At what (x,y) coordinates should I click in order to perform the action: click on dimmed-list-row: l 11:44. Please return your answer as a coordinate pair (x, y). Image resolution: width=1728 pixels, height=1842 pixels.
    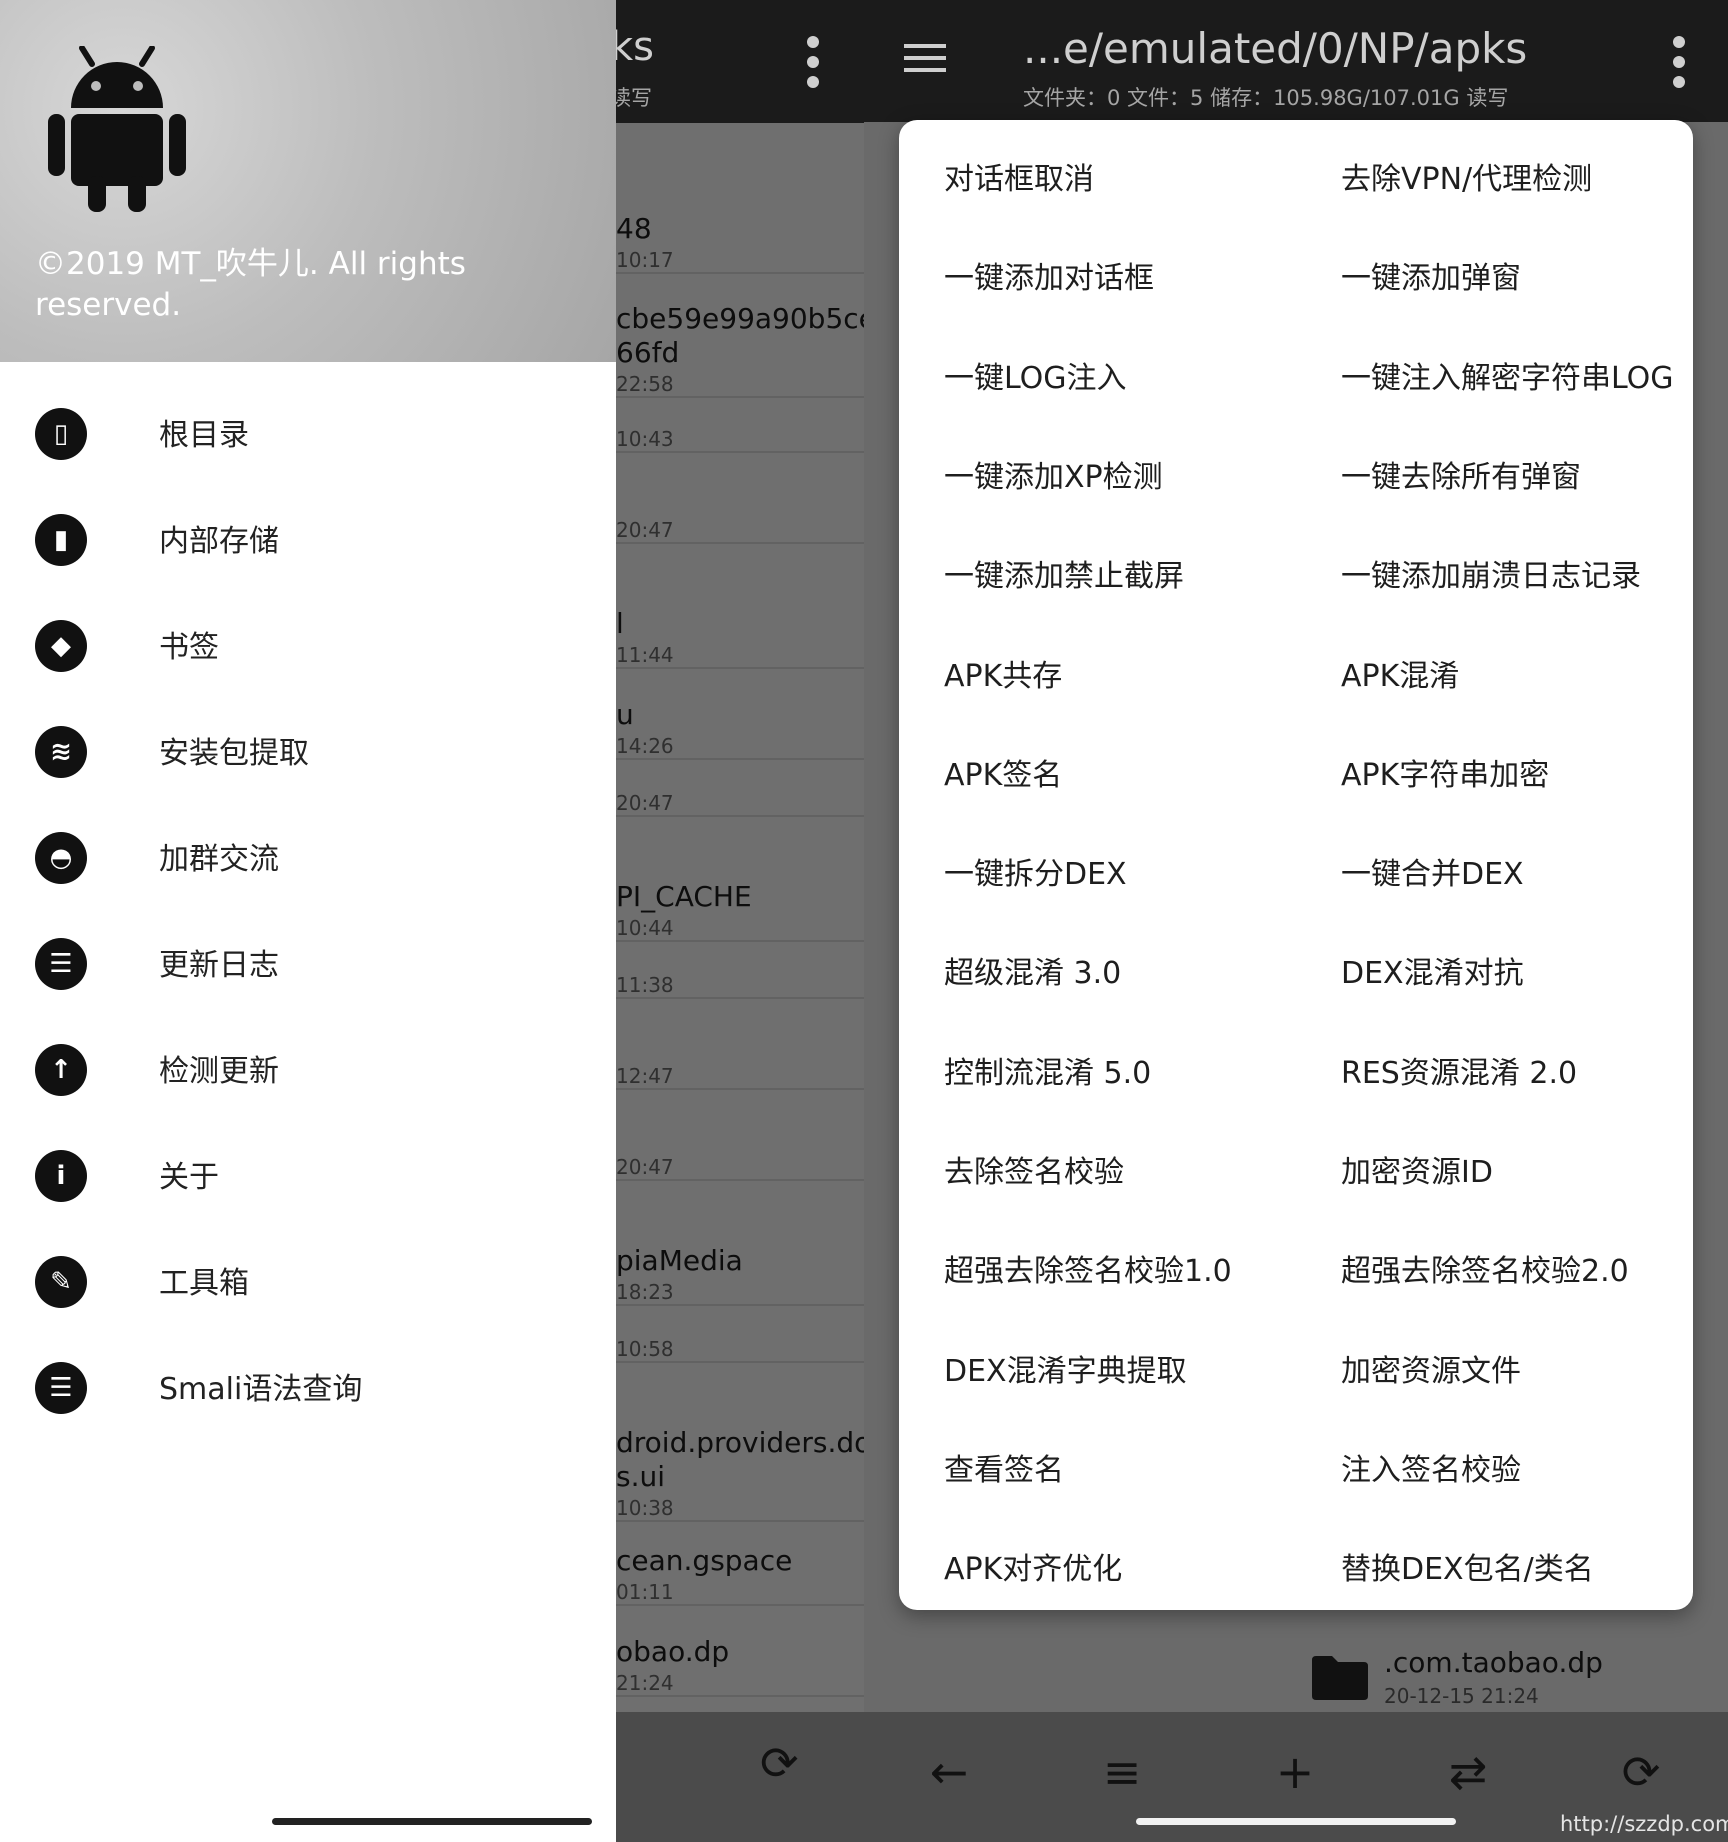
    Looking at the image, I should click on (740, 638).